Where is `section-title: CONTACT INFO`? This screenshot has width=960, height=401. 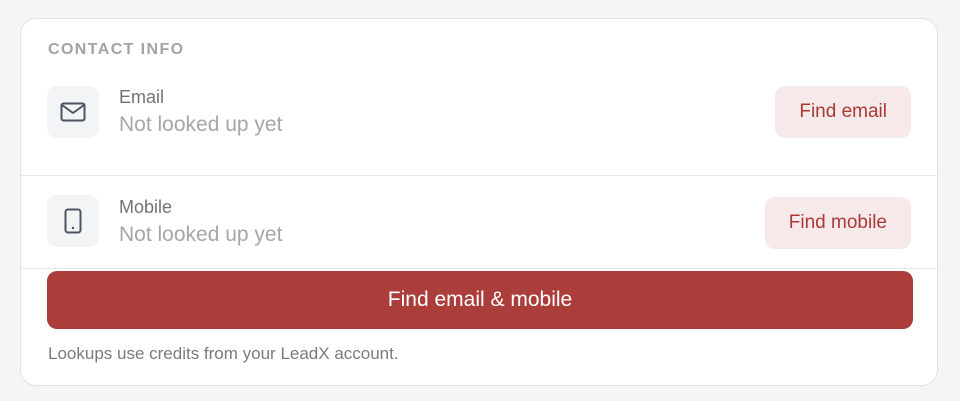 section-title: CONTACT INFO is located at coordinates (116, 49).